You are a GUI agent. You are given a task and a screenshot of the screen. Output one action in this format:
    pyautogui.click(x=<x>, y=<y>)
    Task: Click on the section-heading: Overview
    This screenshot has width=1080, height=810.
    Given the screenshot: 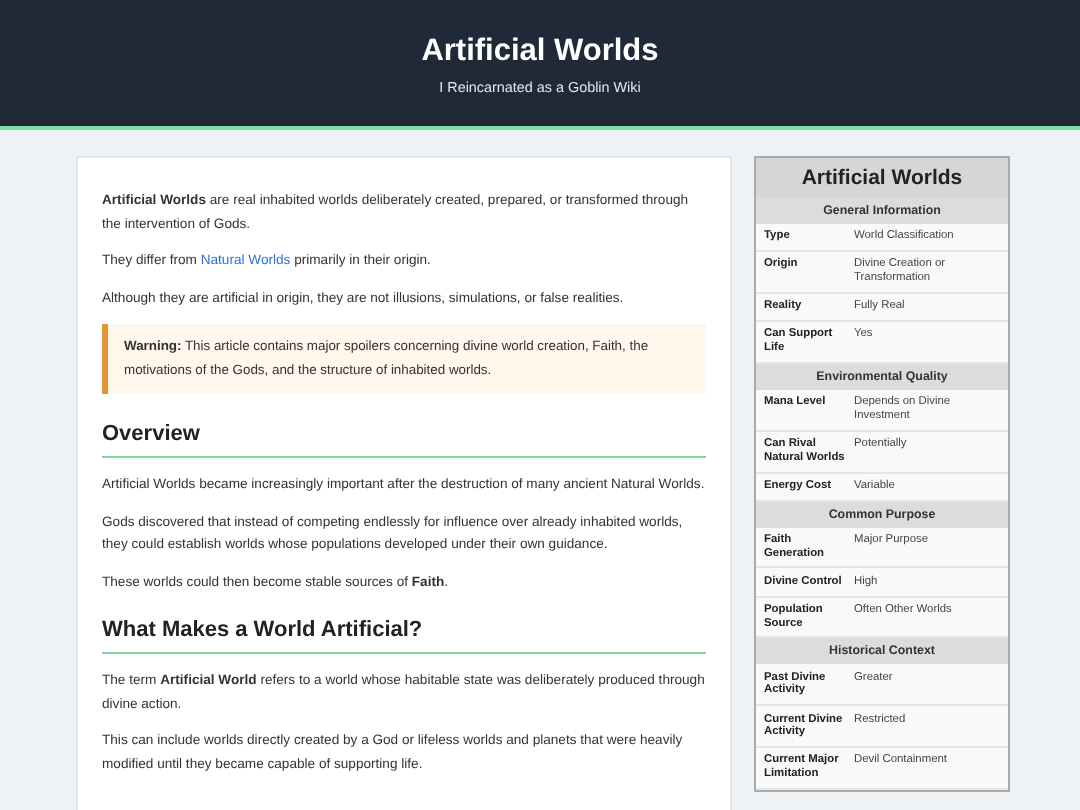 What is the action you would take?
    pyautogui.click(x=404, y=440)
    